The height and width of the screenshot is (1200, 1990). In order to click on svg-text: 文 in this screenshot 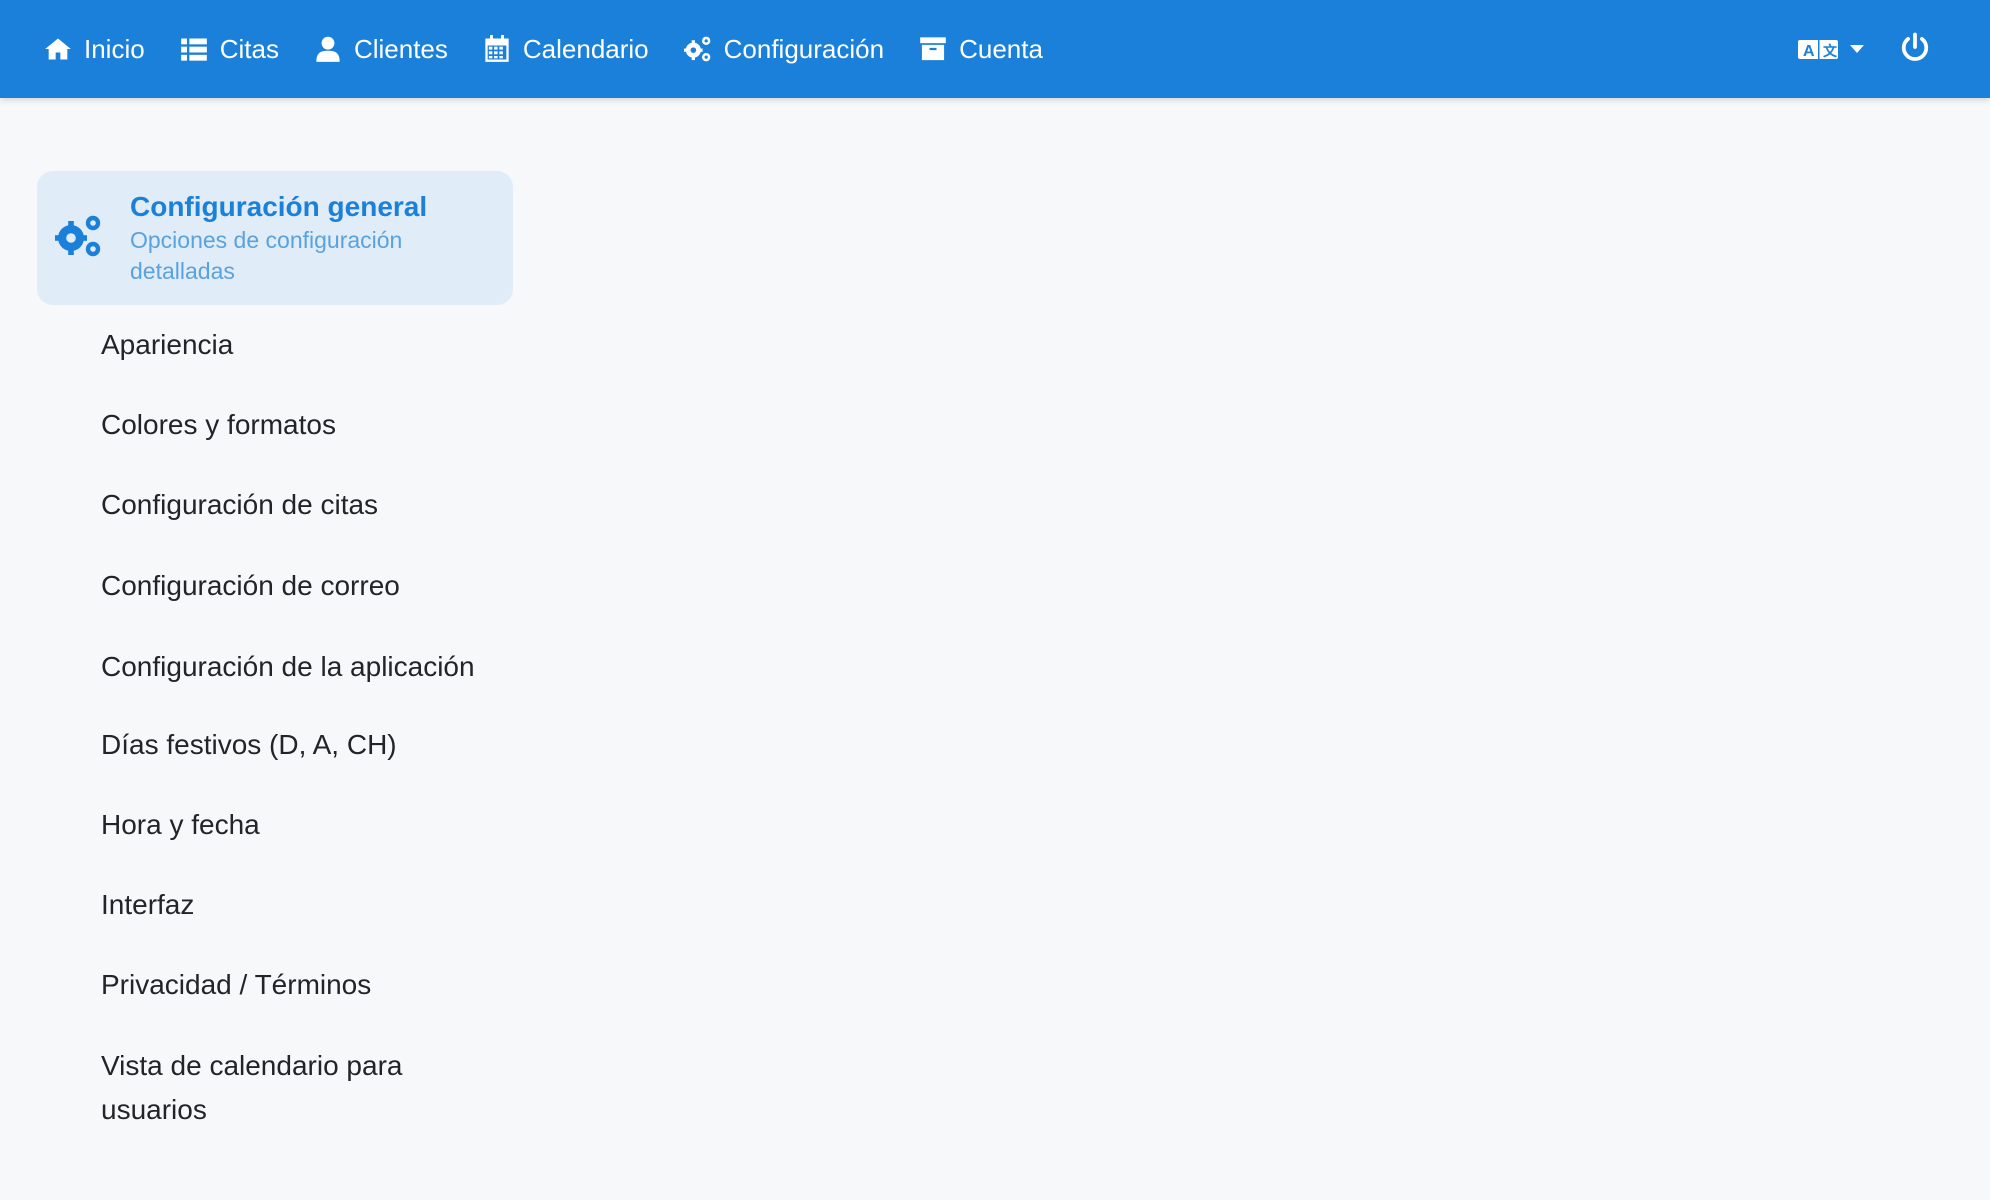, I will do `click(1830, 51)`.